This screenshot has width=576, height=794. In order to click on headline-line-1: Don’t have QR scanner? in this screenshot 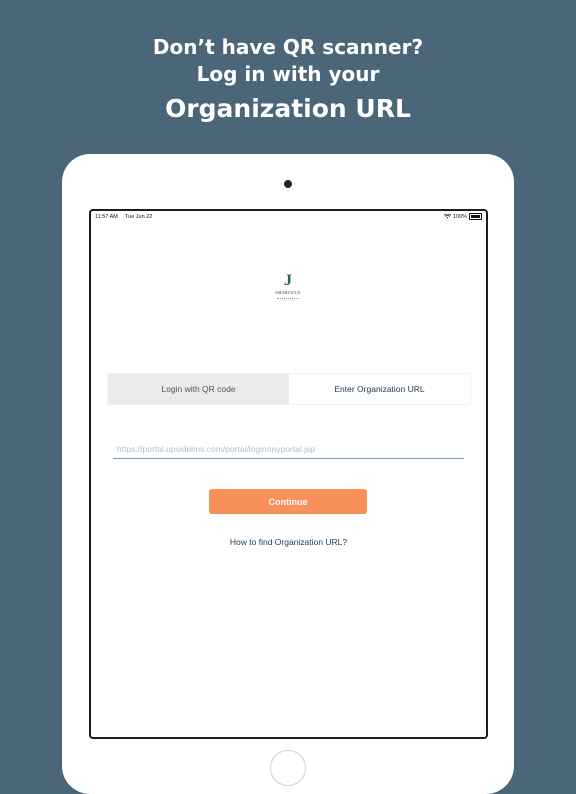, I will do `click(288, 47)`.